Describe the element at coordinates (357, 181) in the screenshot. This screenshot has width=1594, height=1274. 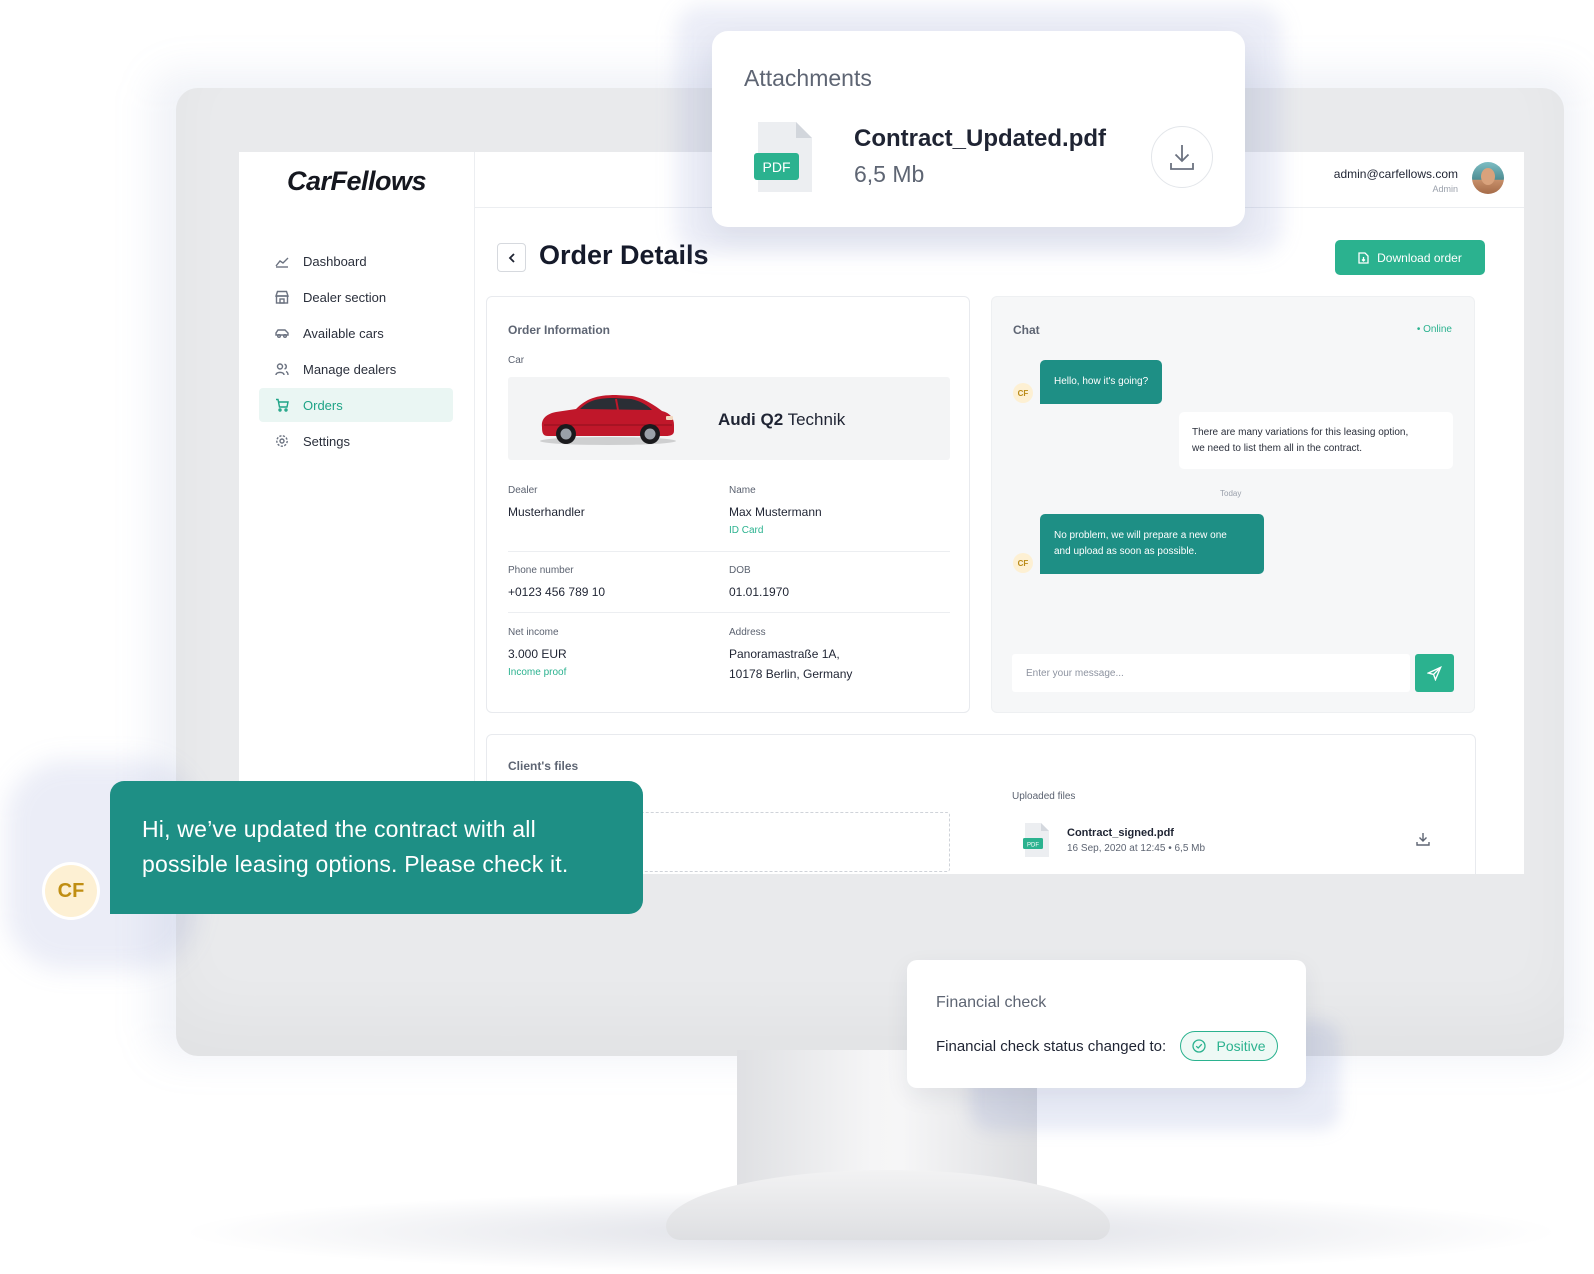
I see `app-logo: CarFellows` at that location.